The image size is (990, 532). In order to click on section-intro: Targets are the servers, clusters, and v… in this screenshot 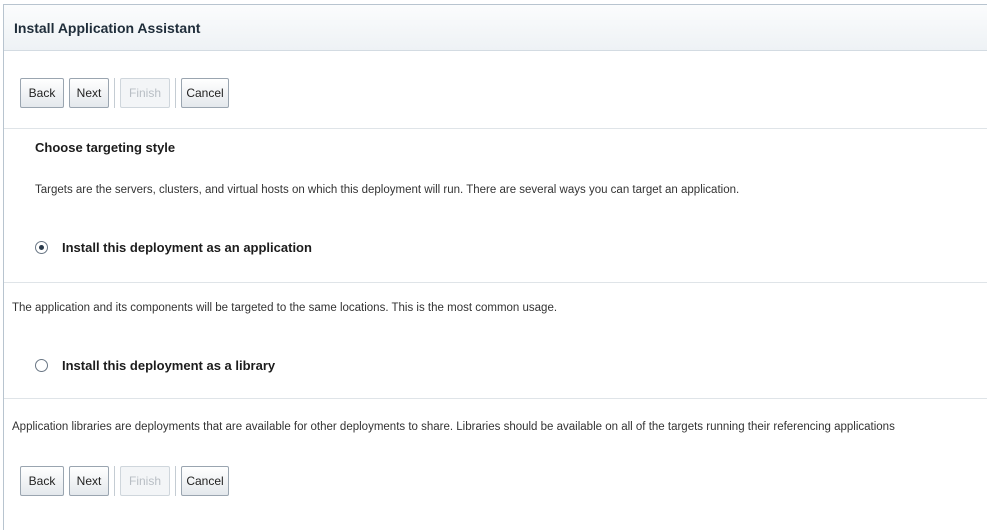, I will do `click(387, 190)`.